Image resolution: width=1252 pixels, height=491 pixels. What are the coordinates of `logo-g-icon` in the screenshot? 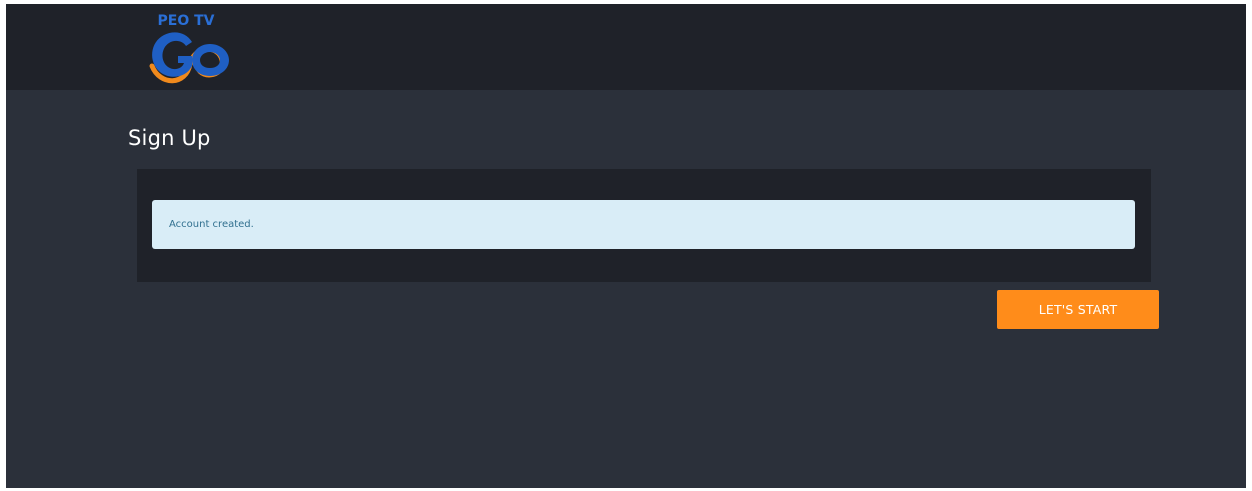 It's located at (172, 54).